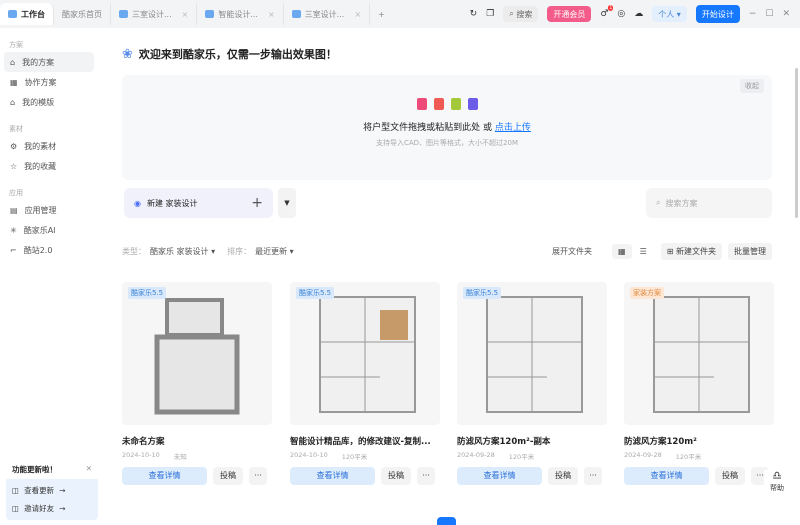 The image size is (800, 525). I want to click on floorplan-thumbnail: 家装方案, so click(699, 353).